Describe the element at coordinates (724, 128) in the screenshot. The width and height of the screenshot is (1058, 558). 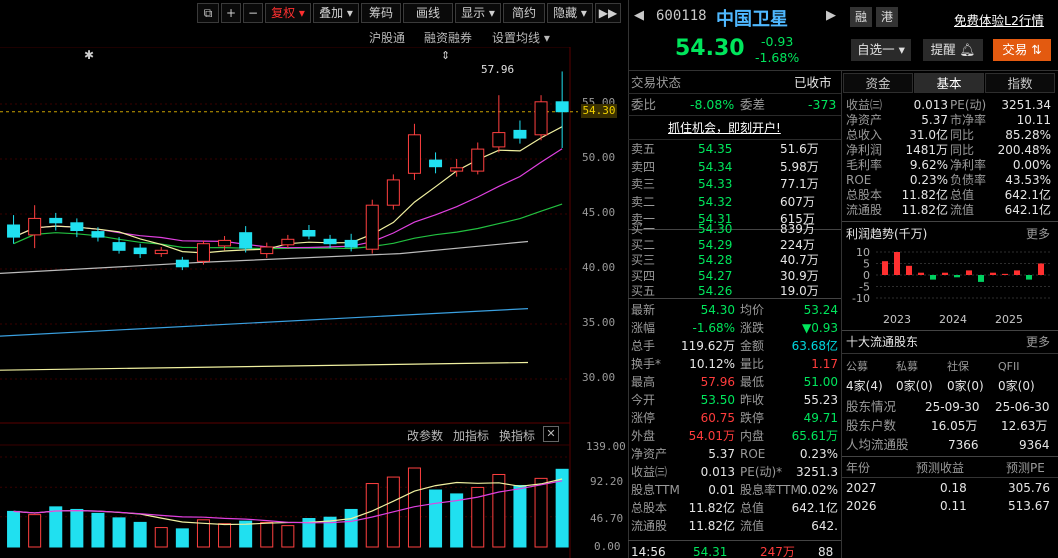
I see `open-account-promo: 抓住机会，即刻开户!` at that location.